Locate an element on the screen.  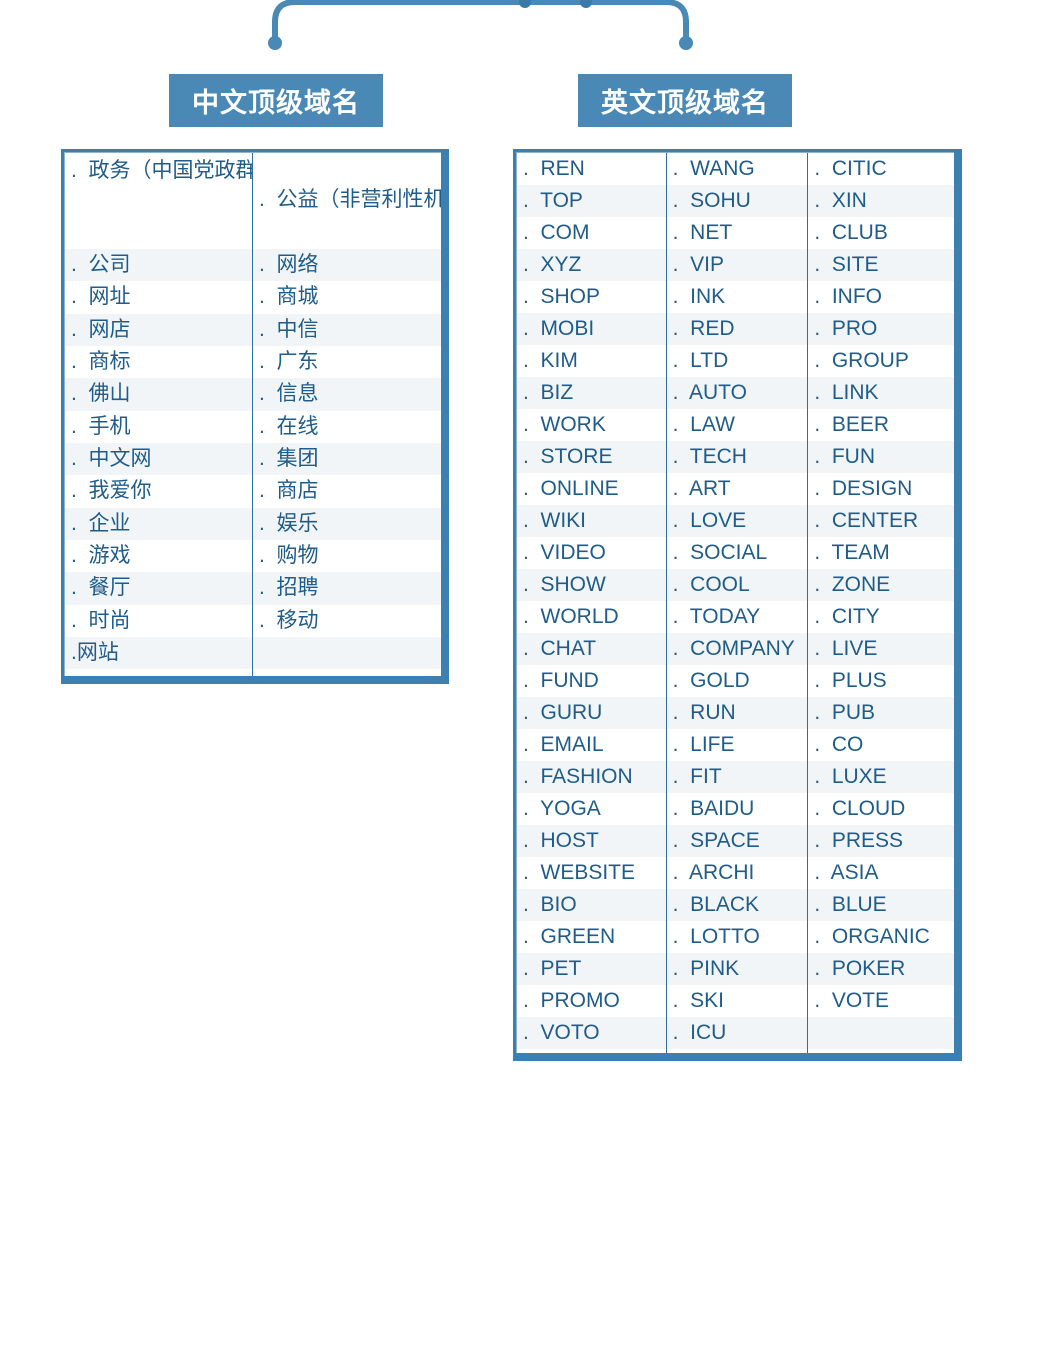
chinese-tld-cell: . 我爱你 is located at coordinates (158, 491).